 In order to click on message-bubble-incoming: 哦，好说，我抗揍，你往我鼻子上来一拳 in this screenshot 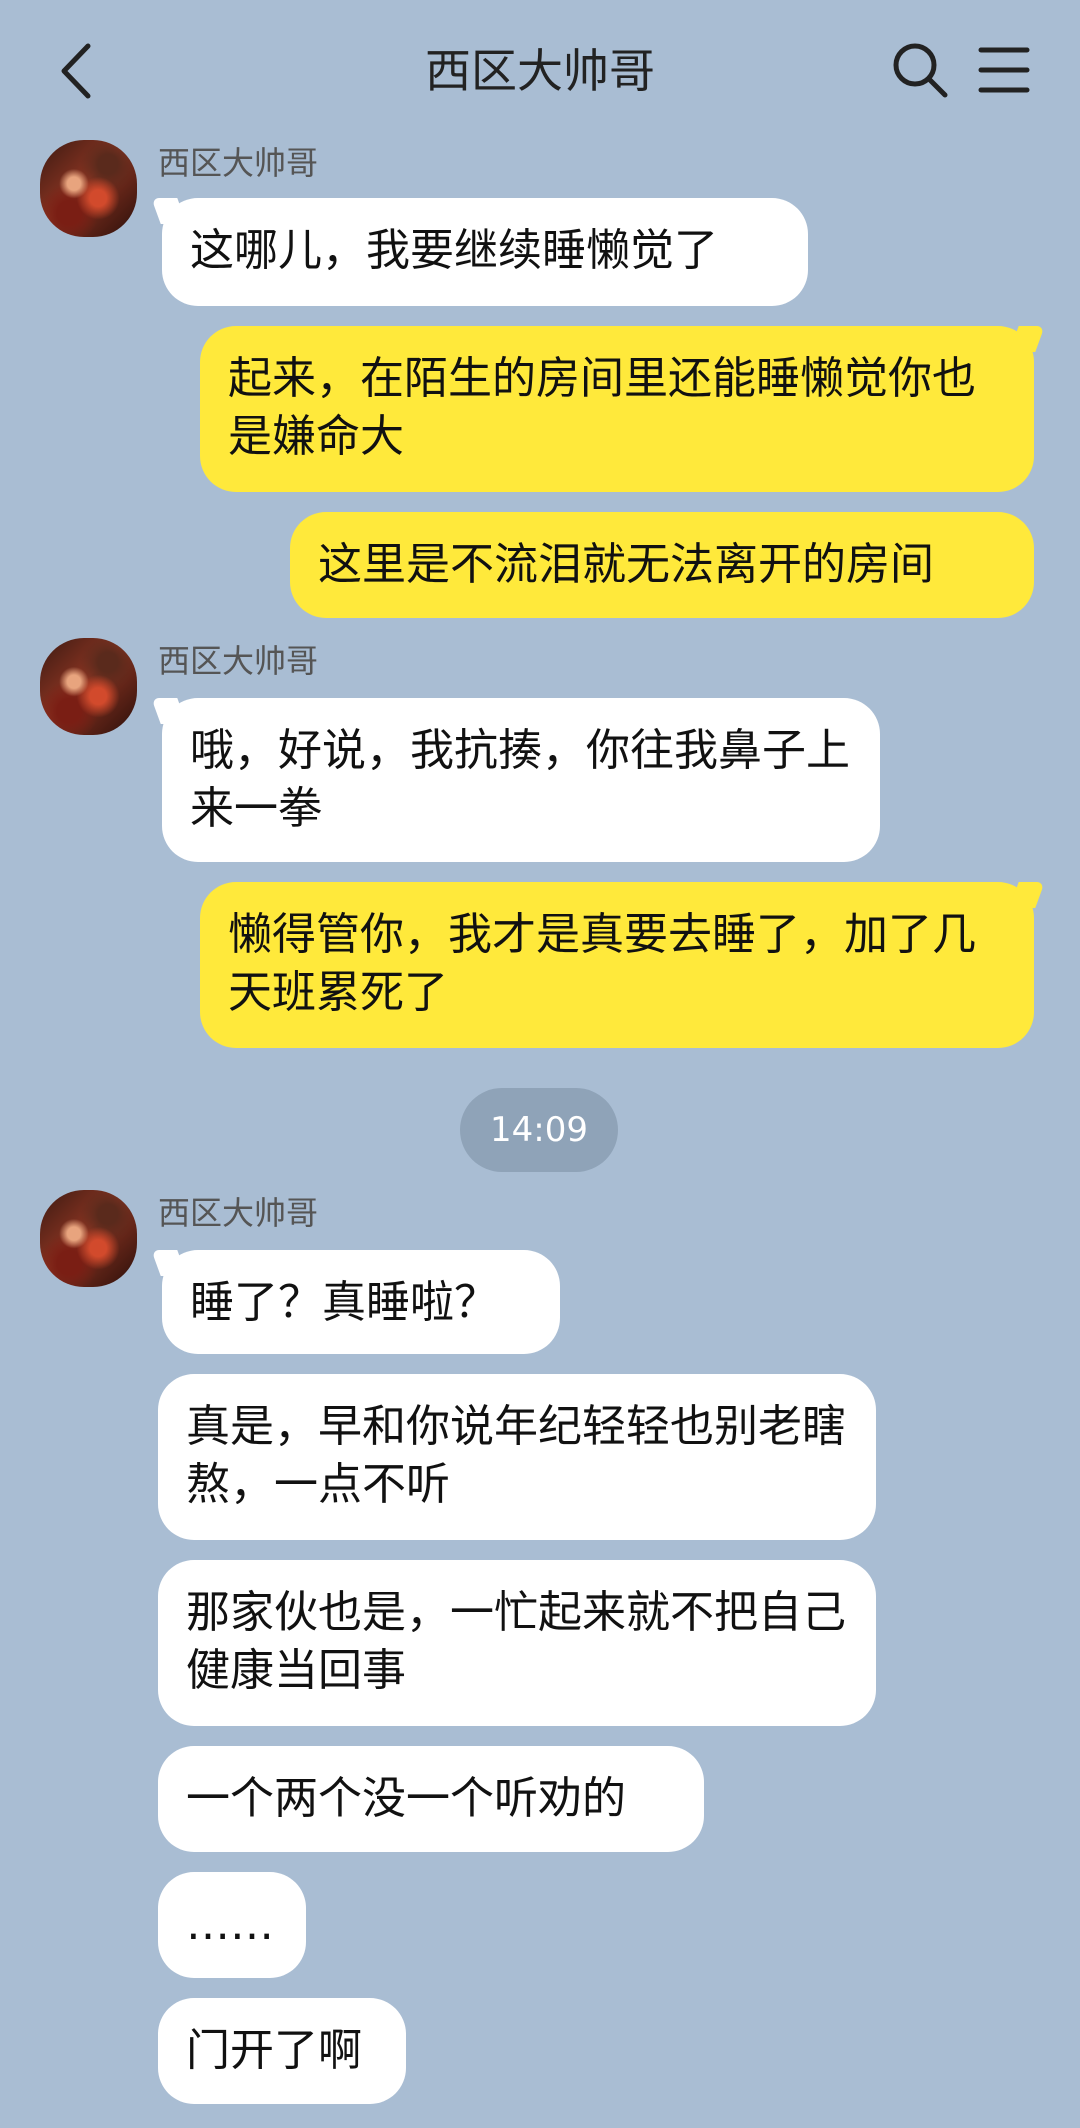, I will do `click(521, 780)`.